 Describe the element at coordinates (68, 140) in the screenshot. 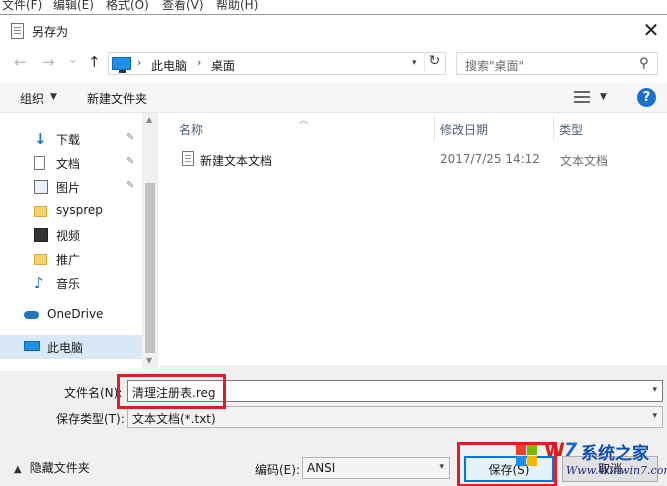

I see `sidebar-item-label: 下载` at that location.